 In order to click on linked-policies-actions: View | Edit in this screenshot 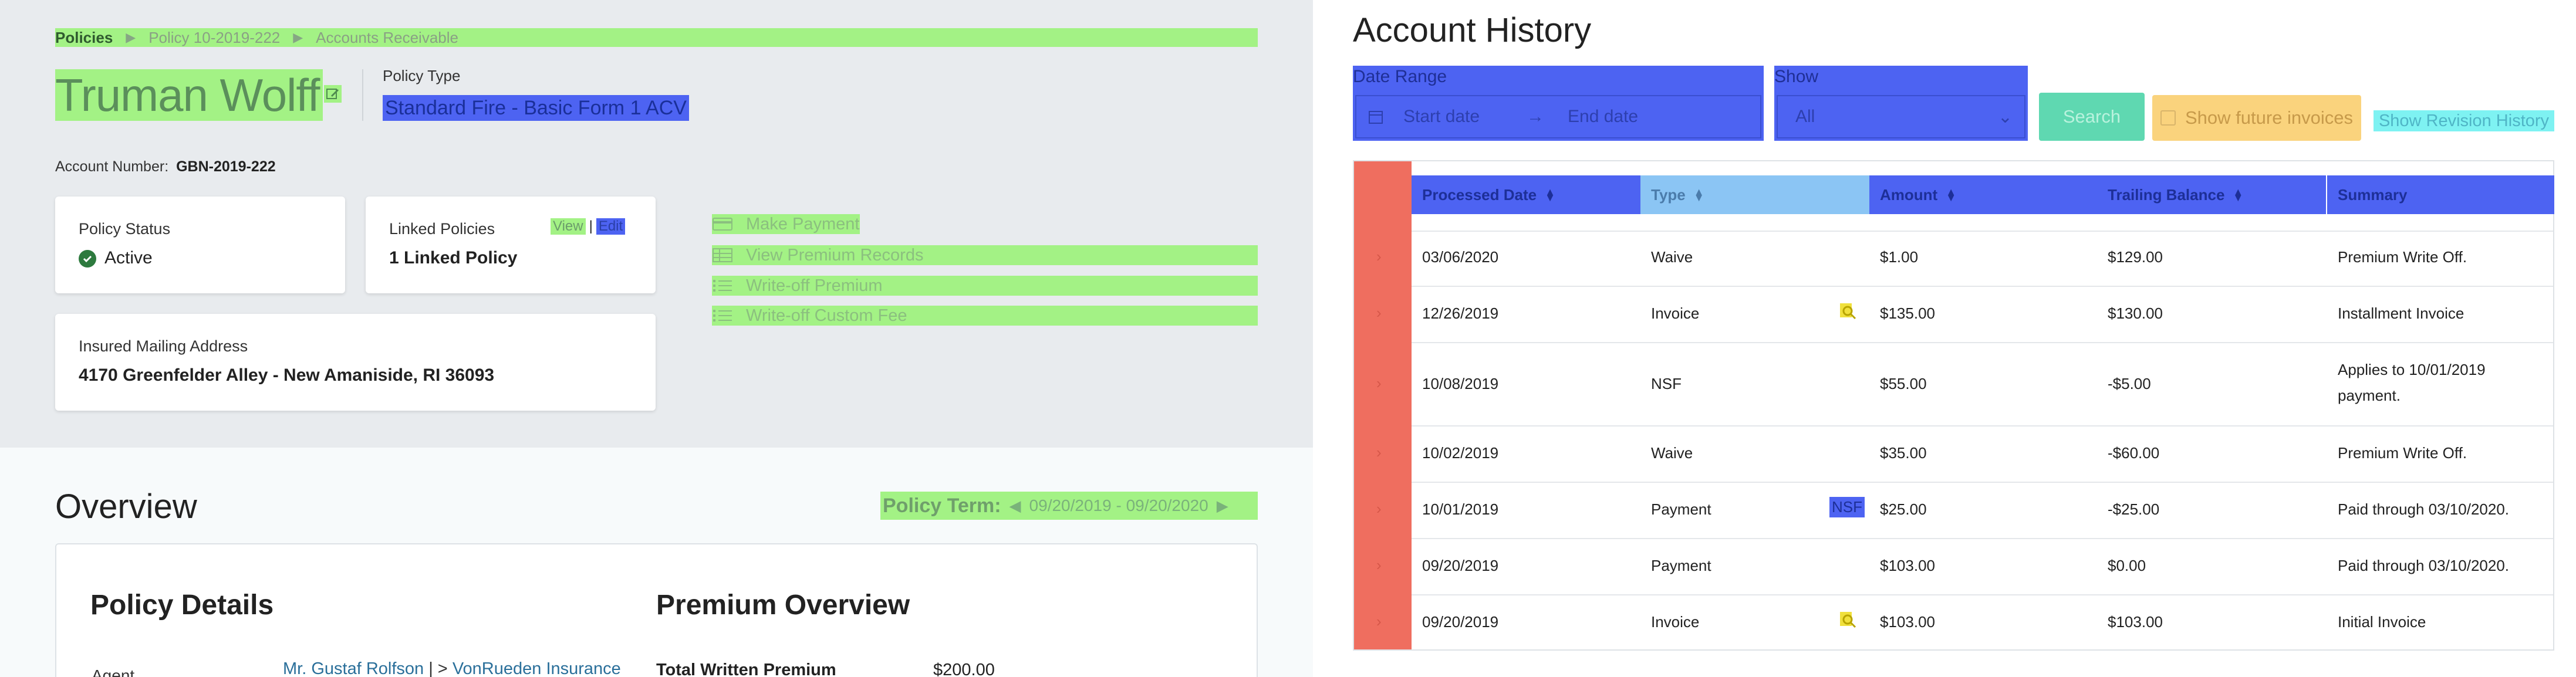, I will do `click(588, 227)`.